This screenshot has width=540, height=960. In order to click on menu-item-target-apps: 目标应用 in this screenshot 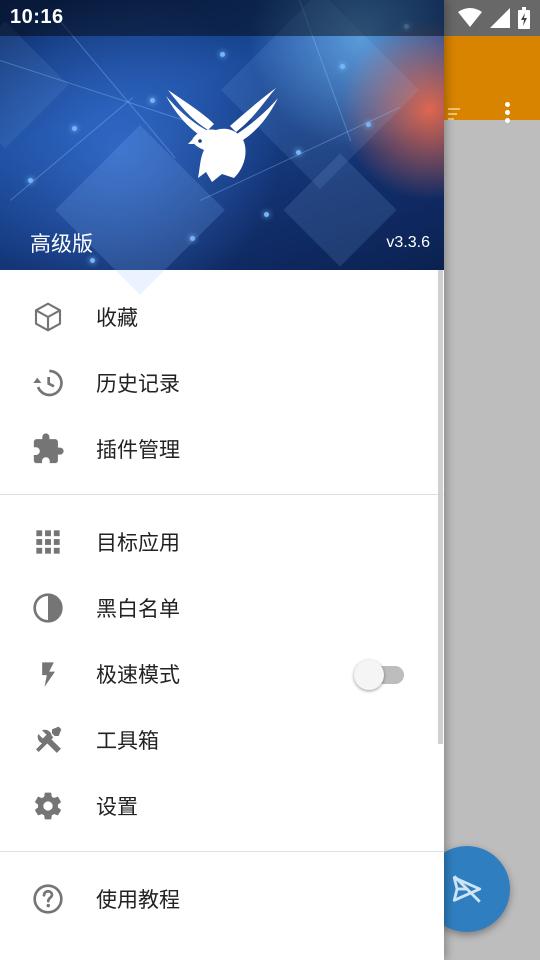, I will do `click(222, 542)`.